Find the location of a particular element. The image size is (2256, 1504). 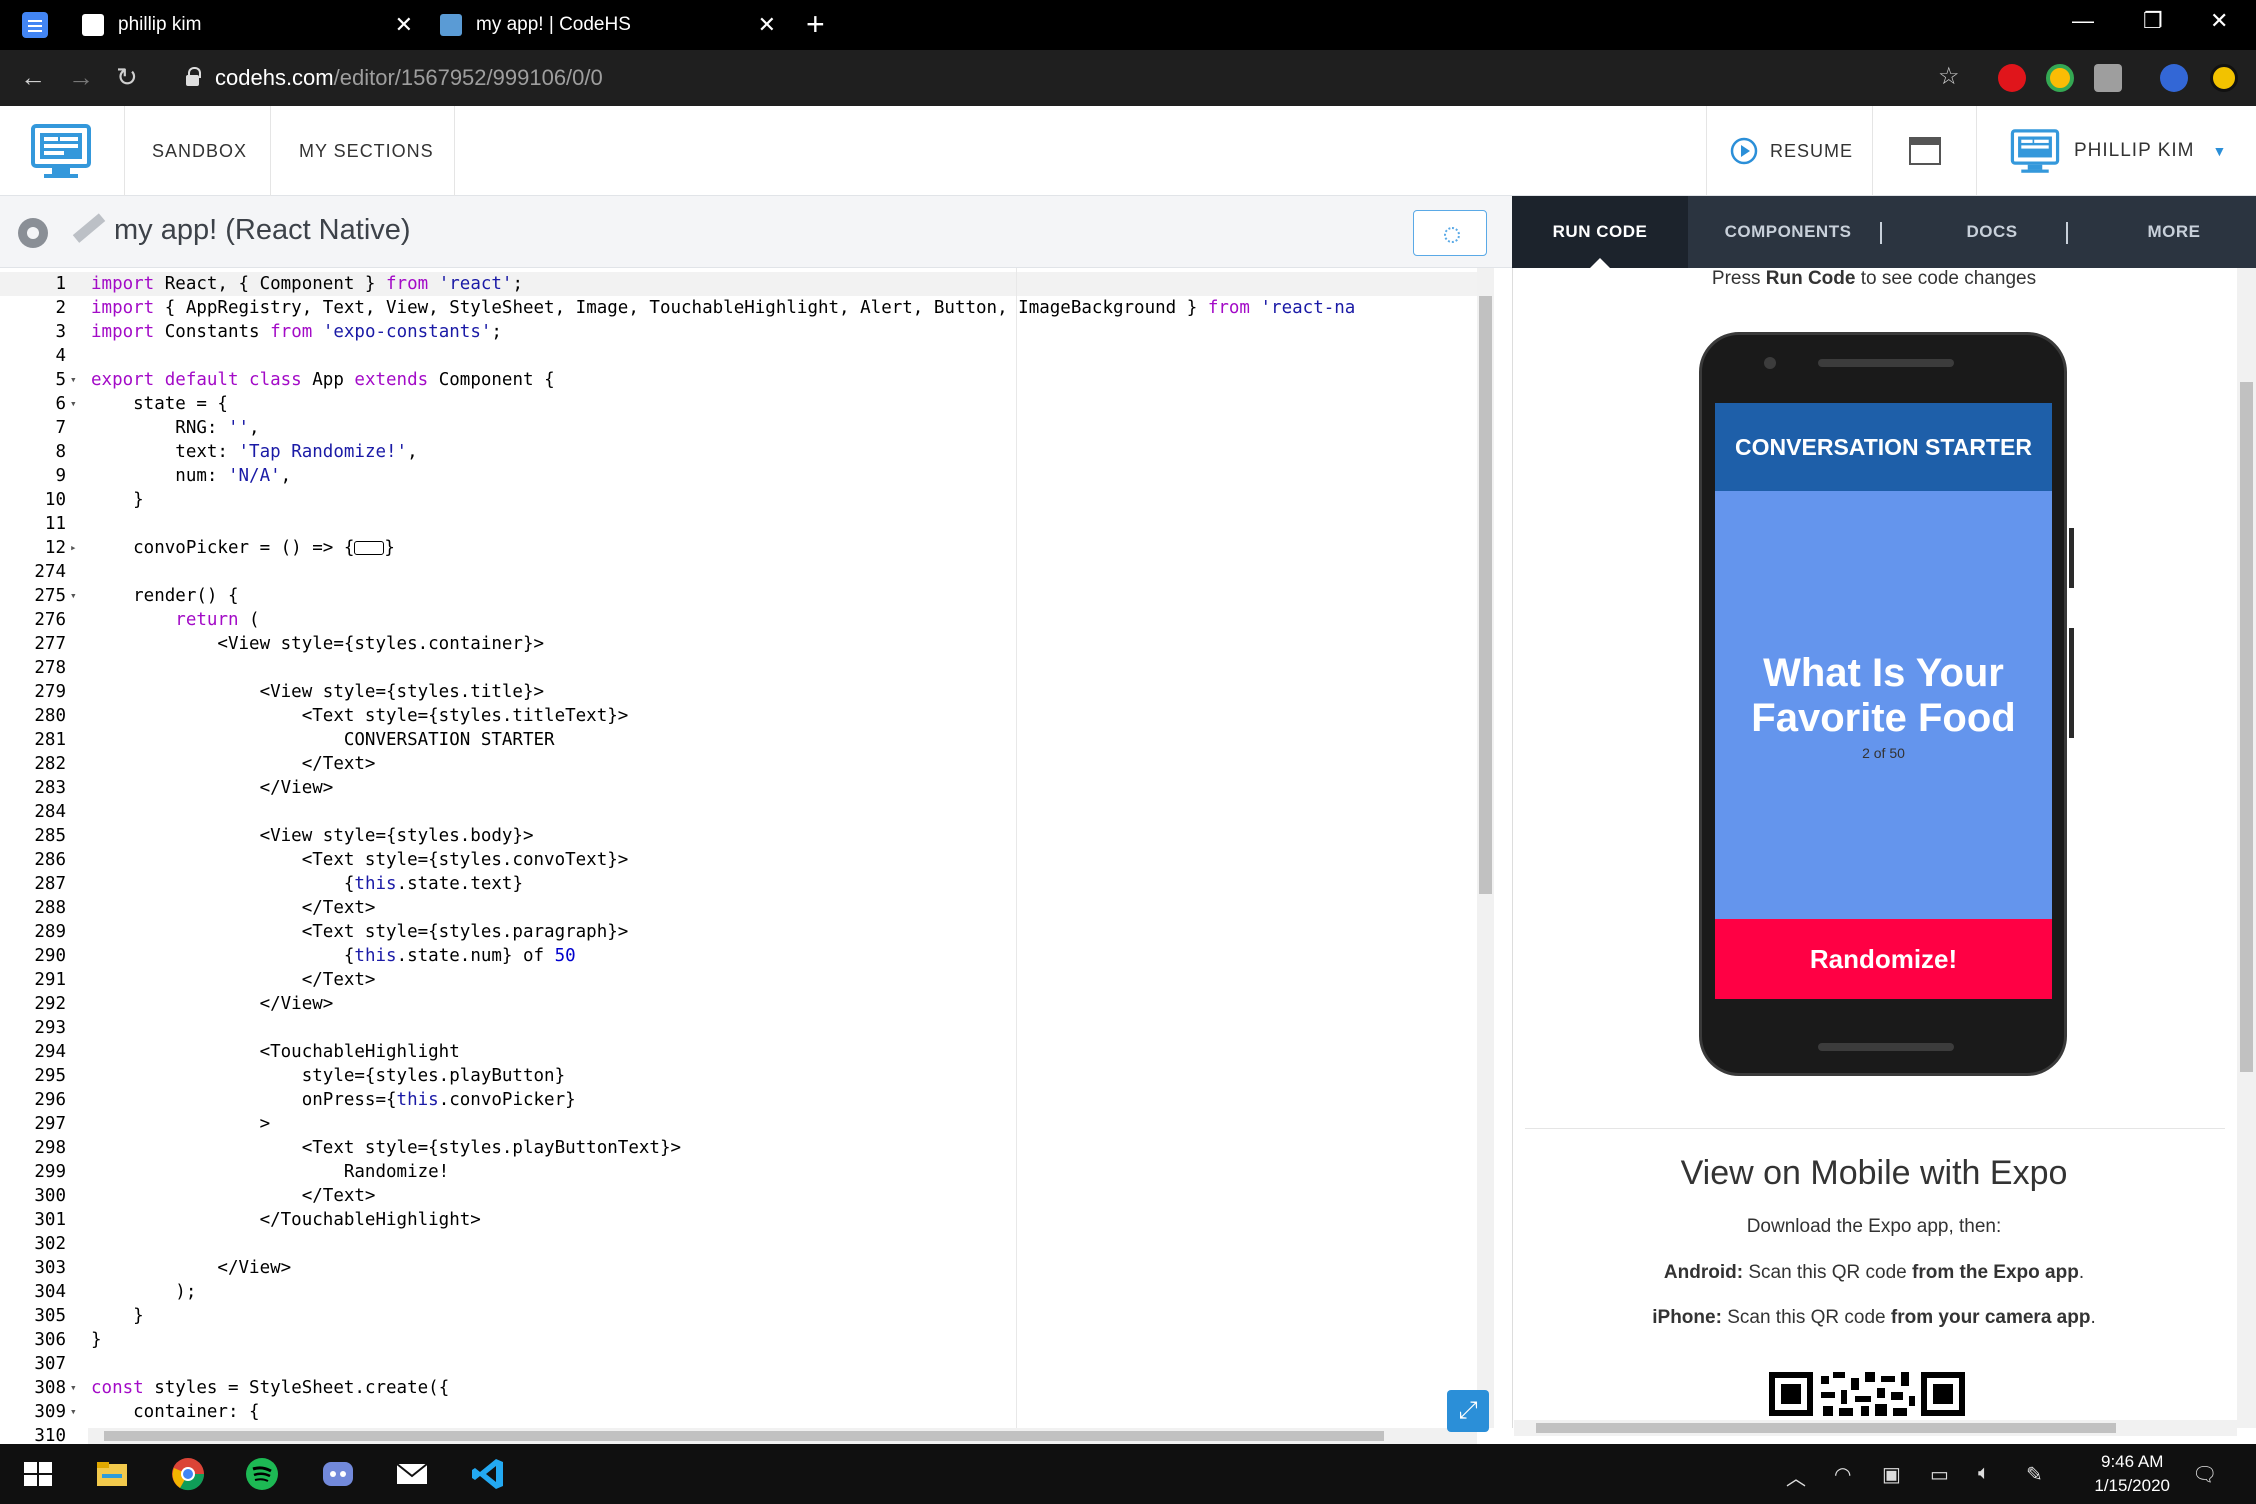

restore-icon: ❐ is located at coordinates (2153, 21).